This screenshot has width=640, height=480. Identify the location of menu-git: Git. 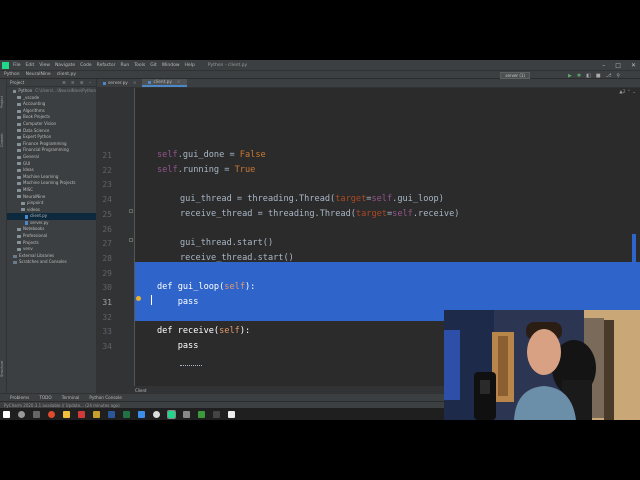
(153, 65).